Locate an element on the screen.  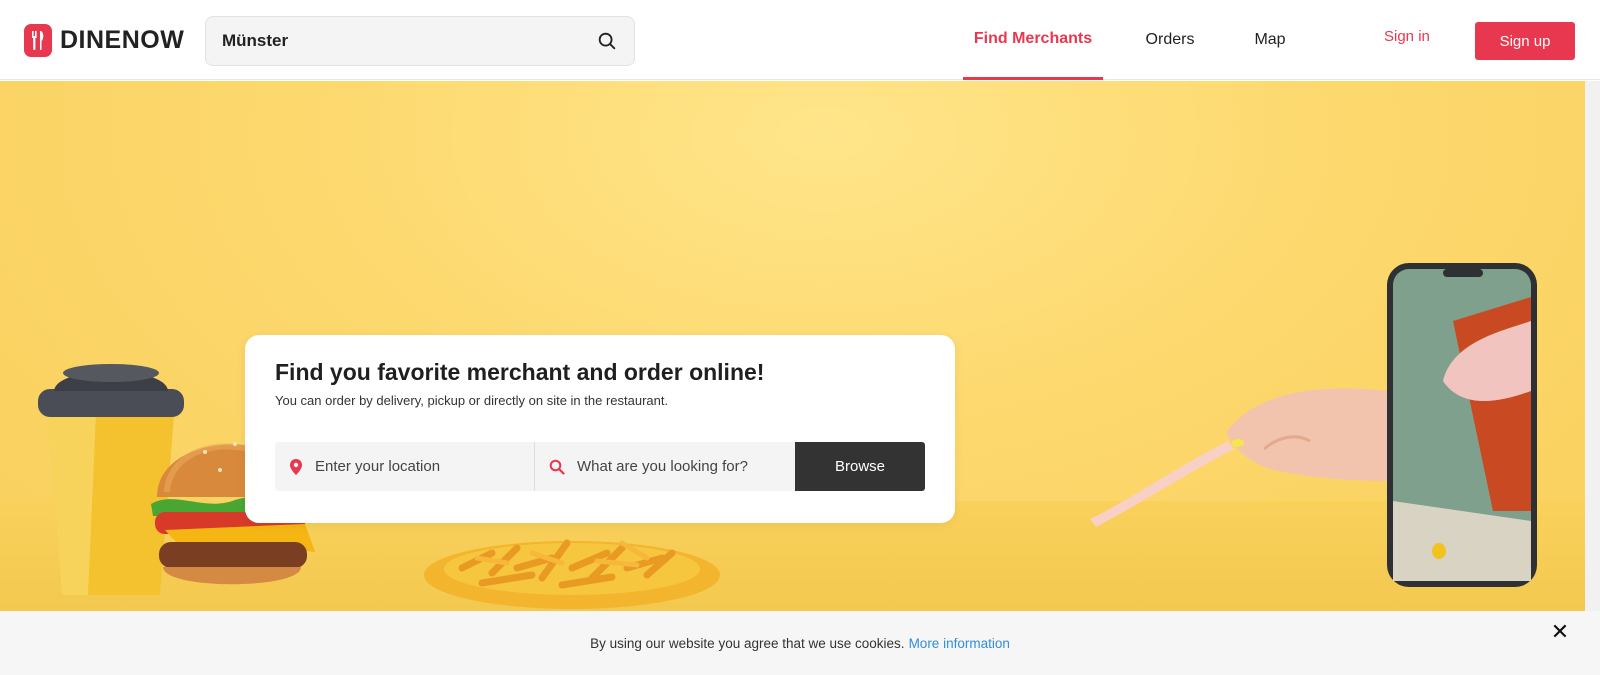
brand-name: DINENOW is located at coordinates (122, 40).